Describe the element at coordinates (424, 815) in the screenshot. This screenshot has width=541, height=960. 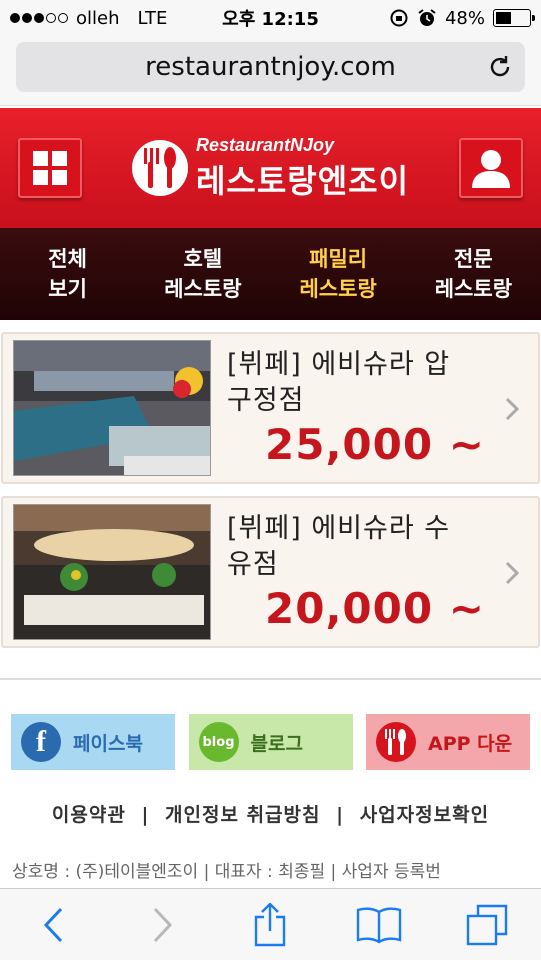
I see `business-info-link: 사업자정보확인` at that location.